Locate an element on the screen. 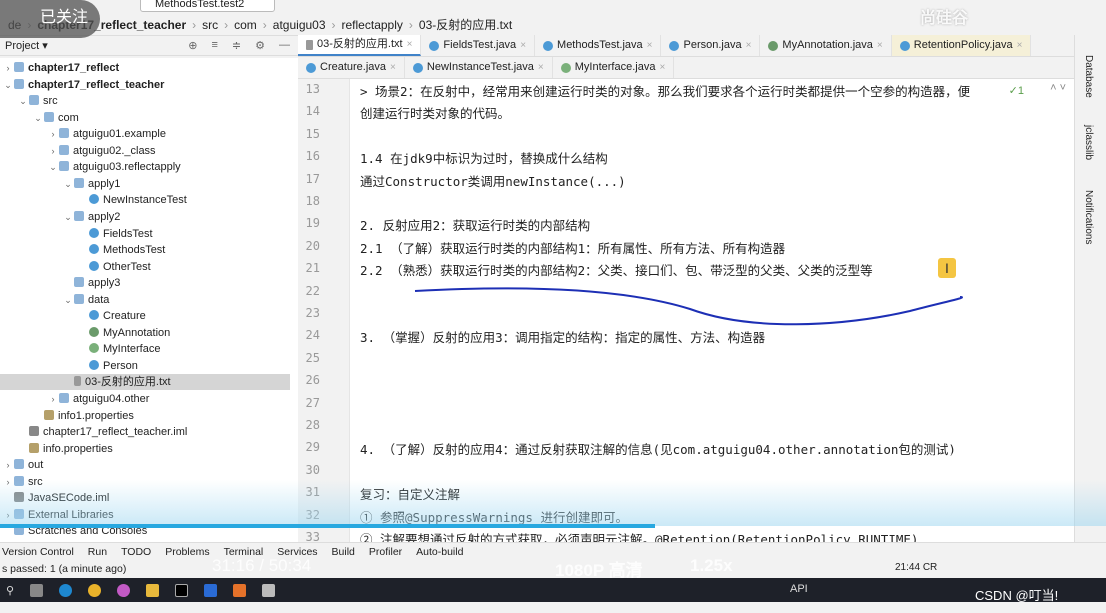 The height and width of the screenshot is (613, 1106). editor-tab: NewInstanceTest.java × is located at coordinates (479, 67).